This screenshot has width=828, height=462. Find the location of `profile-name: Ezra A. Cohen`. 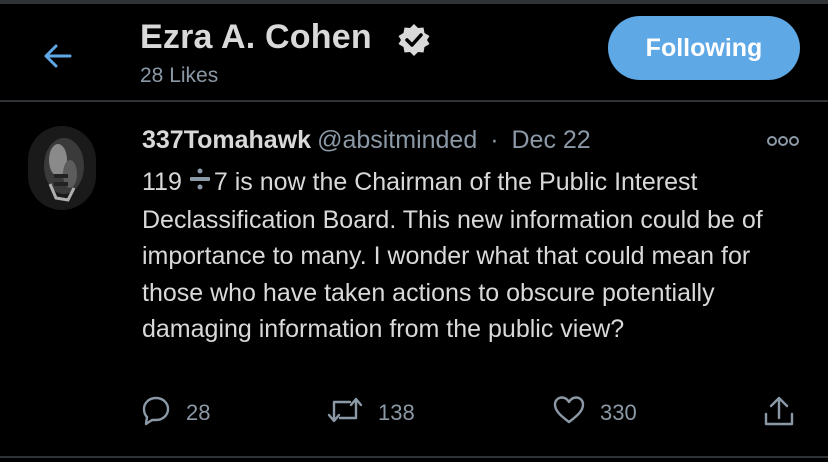

profile-name: Ezra A. Cohen is located at coordinates (256, 37).